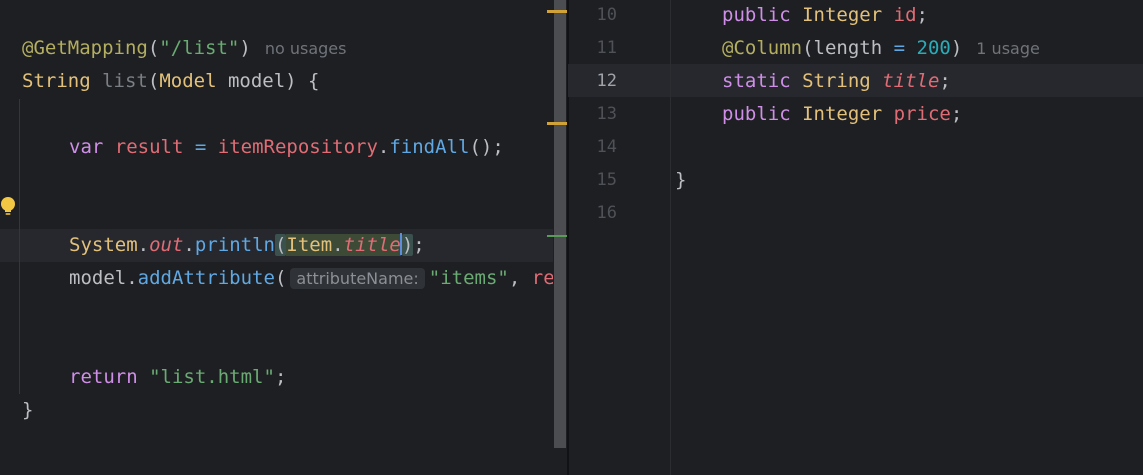  What do you see at coordinates (103, 377) in the screenshot?
I see `return-keyword: return` at bounding box center [103, 377].